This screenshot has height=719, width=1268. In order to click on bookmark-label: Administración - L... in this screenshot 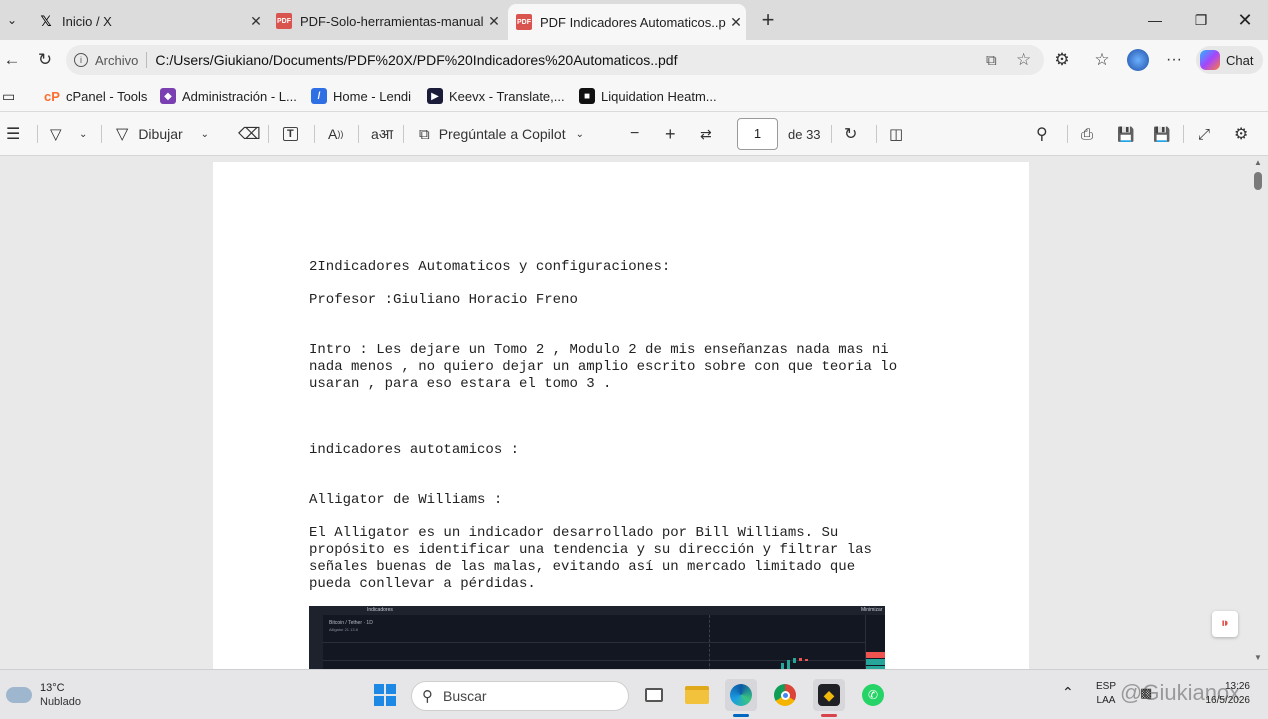, I will do `click(239, 96)`.